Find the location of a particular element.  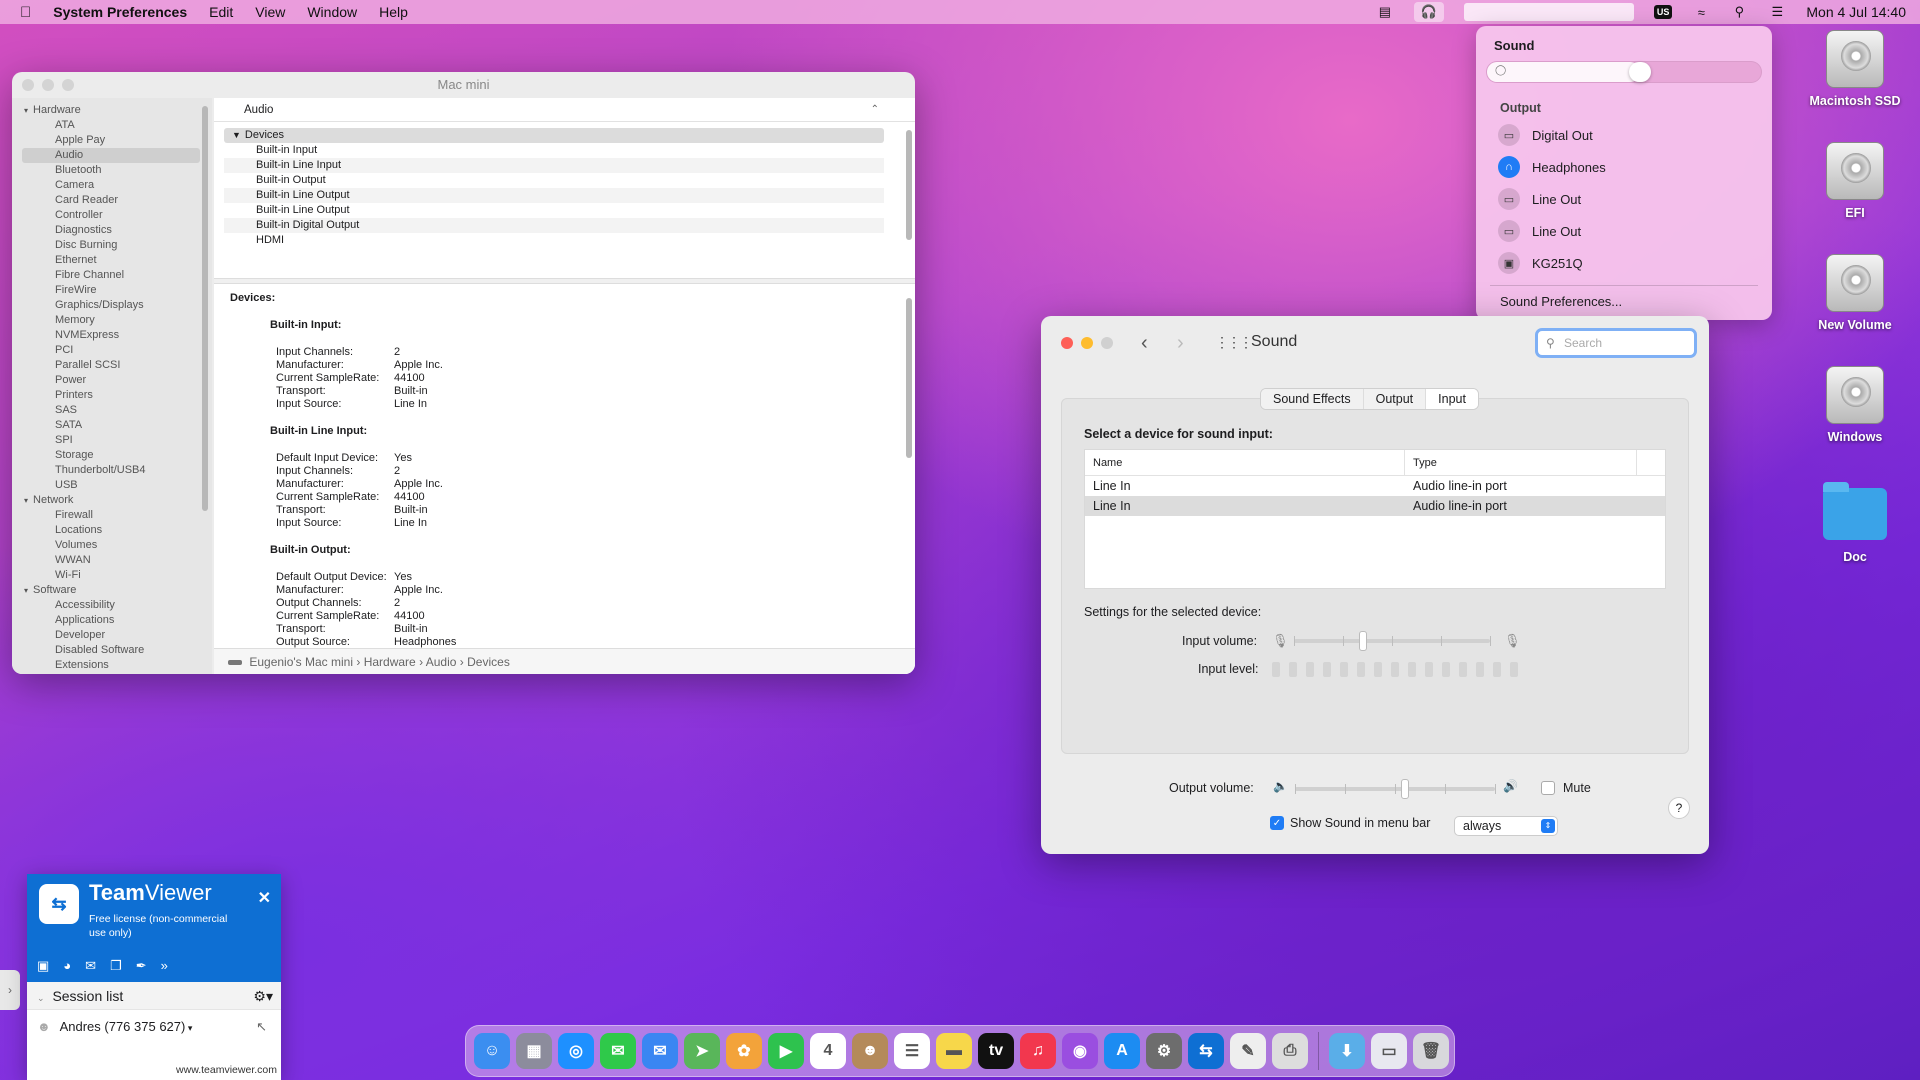

sidebar-item: FireWire is located at coordinates (112, 290).